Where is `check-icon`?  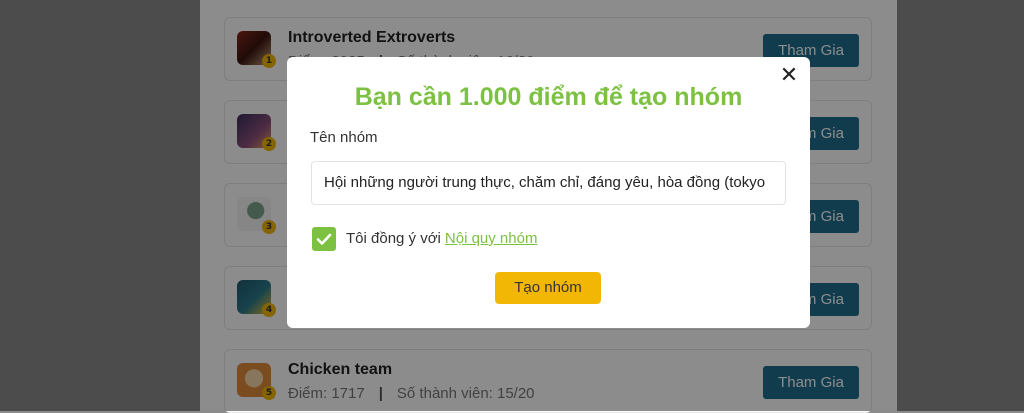
check-icon is located at coordinates (324, 239).